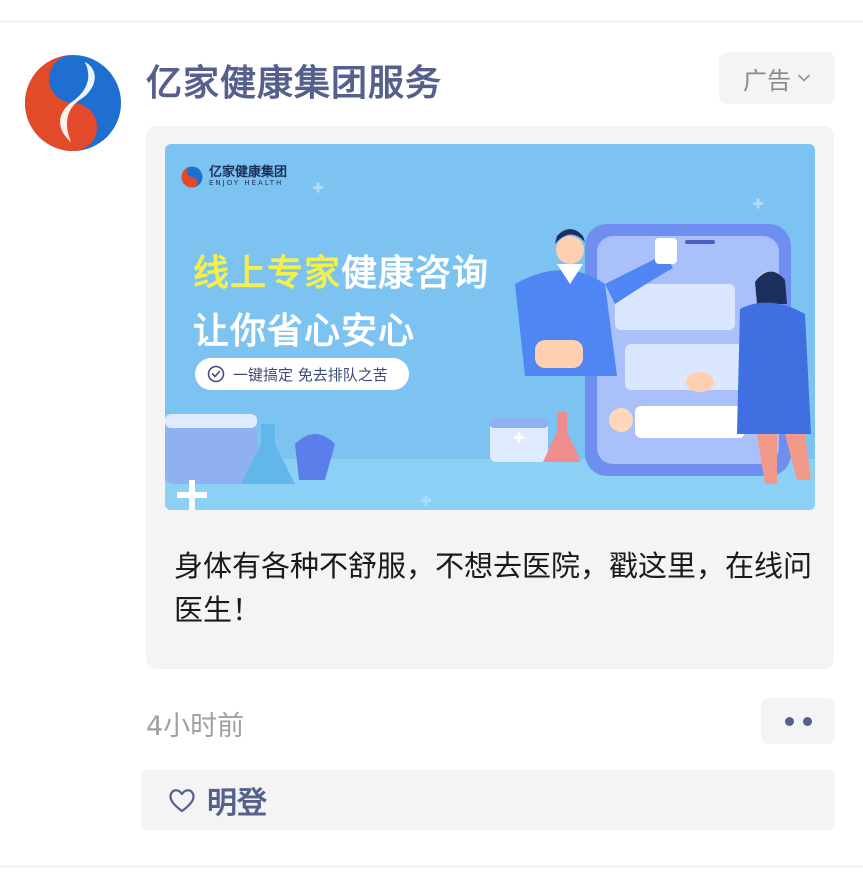  I want to click on banner-headline: 线上专家健康咨询, so click(341, 270).